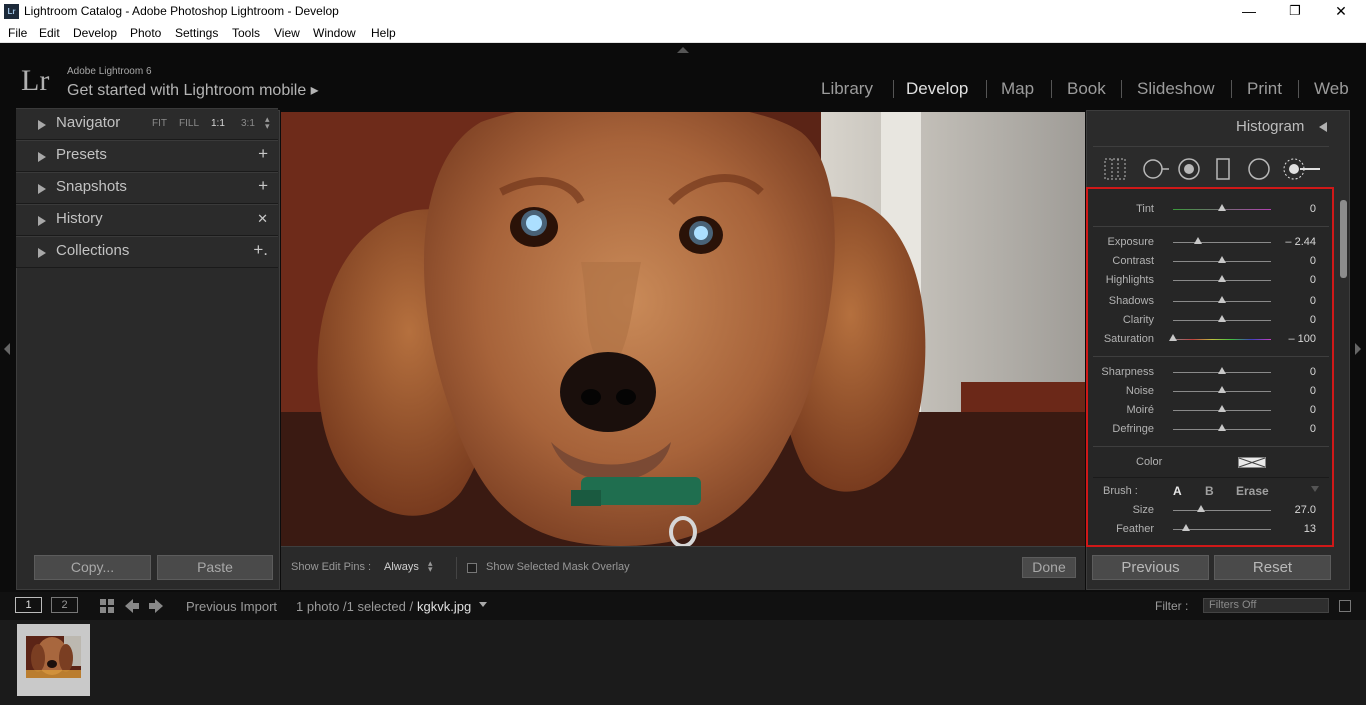  I want to click on dropdown-arrows-icon: ▴ ▾, so click(430, 566).